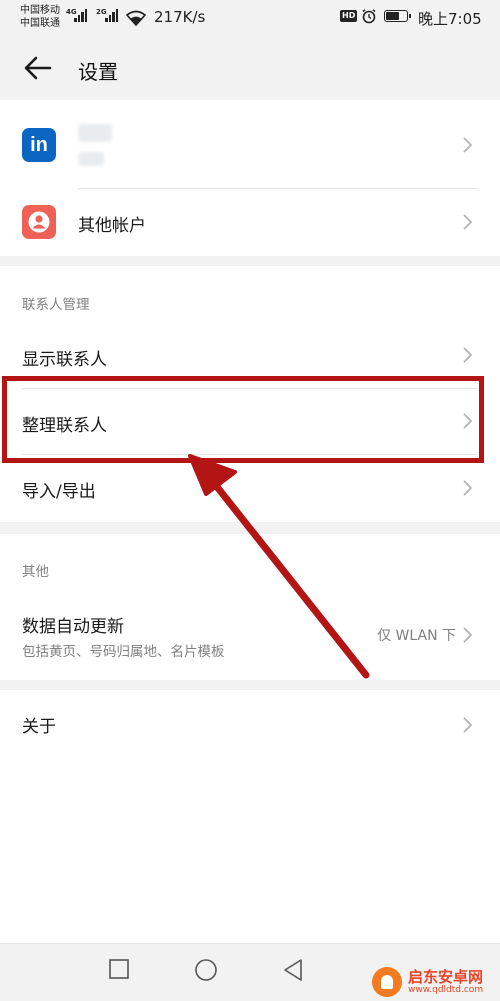 The width and height of the screenshot is (500, 1001). I want to click on linkedin-icon: in, so click(39, 145).